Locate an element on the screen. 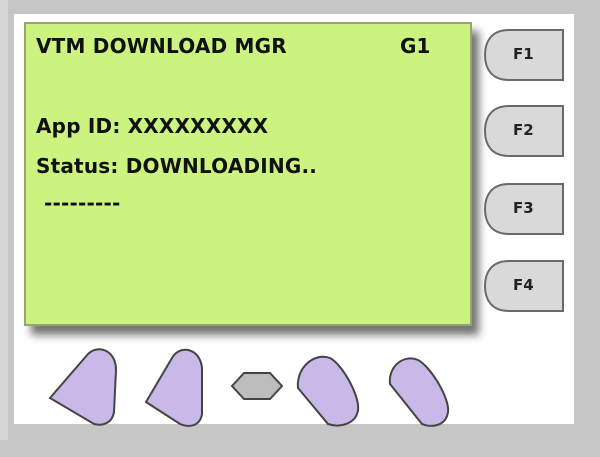  soft-key-center is located at coordinates (257, 386).